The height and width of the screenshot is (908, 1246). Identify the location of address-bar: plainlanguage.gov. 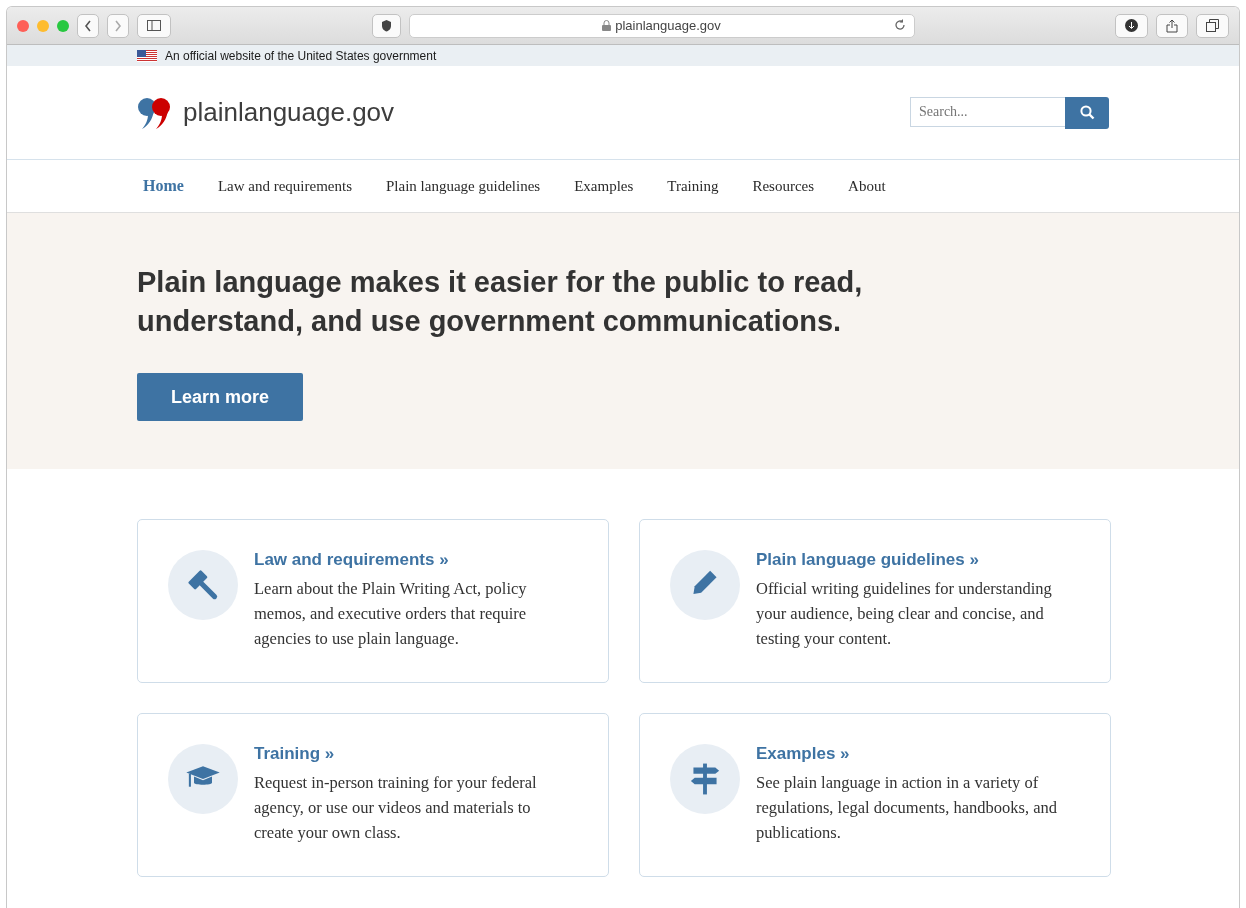
(661, 25).